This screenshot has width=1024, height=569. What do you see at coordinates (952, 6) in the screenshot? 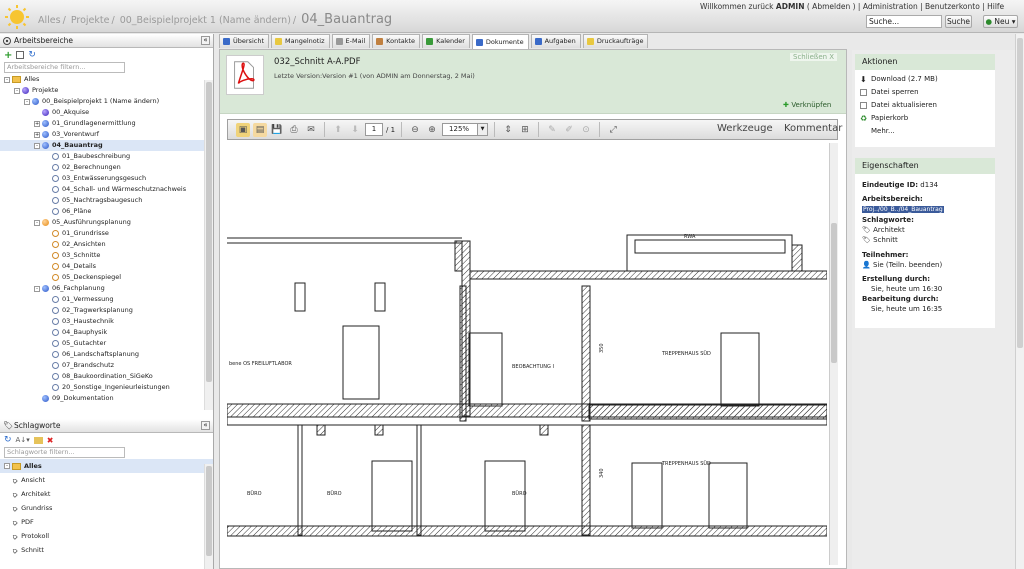
I see `account-link: Benutzerkonto` at bounding box center [952, 6].